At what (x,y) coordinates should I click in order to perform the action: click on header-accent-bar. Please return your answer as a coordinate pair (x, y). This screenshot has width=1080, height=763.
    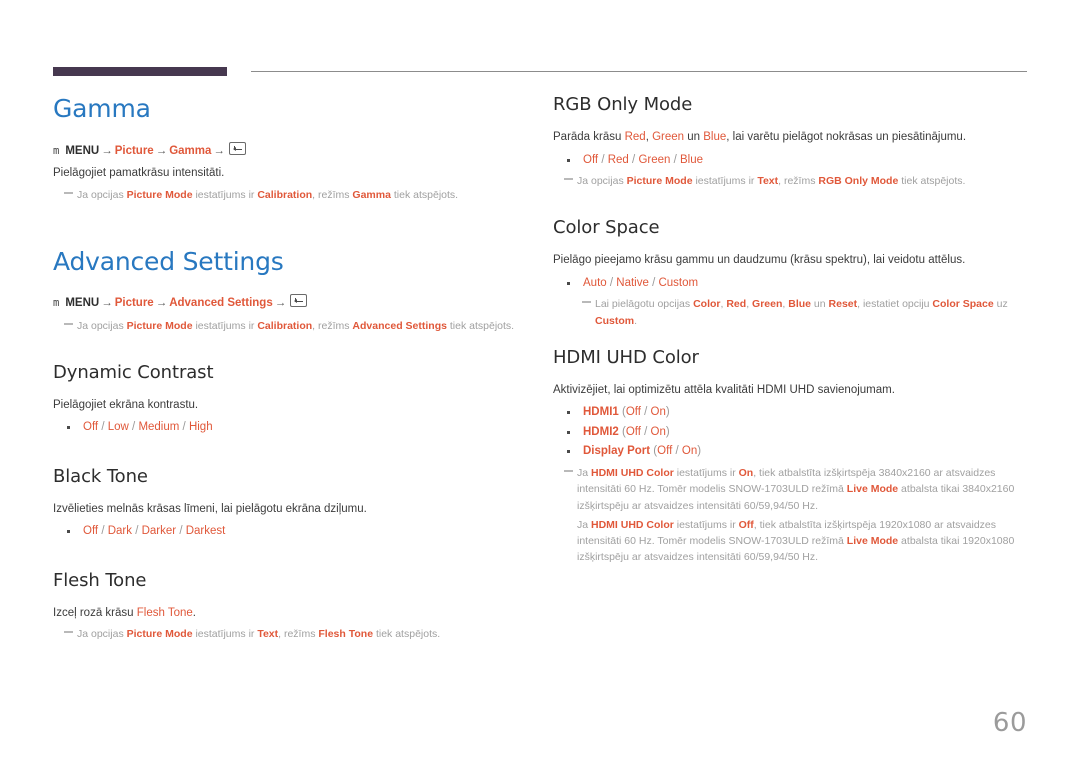
    Looking at the image, I should click on (140, 71).